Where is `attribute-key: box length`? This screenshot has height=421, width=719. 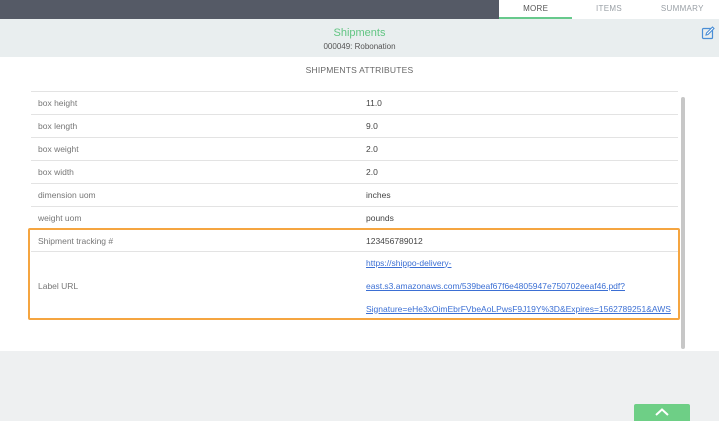 attribute-key: box length is located at coordinates (58, 126).